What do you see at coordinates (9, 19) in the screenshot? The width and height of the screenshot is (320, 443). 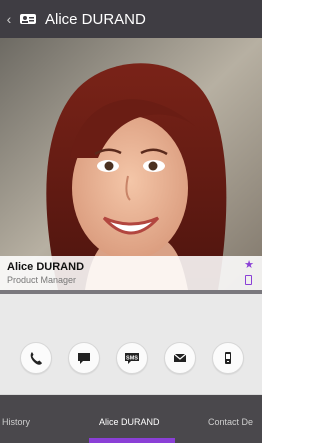 I see `chevron-left-icon: ‹` at bounding box center [9, 19].